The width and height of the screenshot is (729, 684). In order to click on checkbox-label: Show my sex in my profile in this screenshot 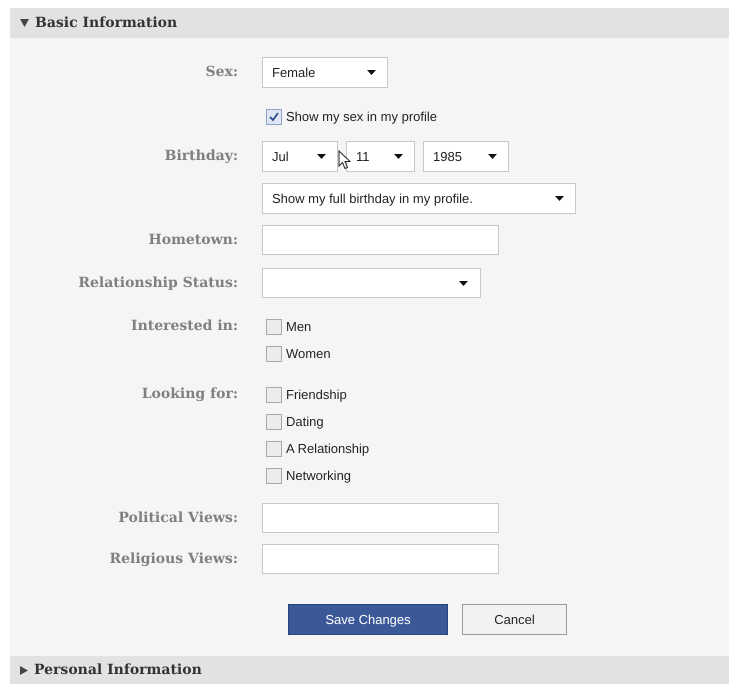, I will do `click(361, 117)`.